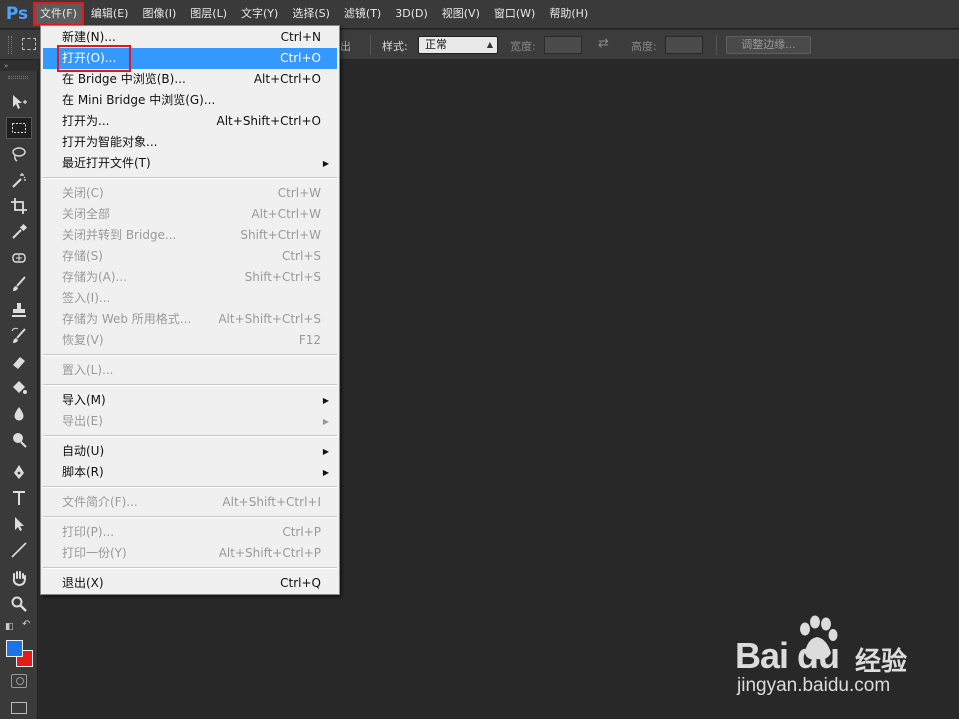 The image size is (959, 719). I want to click on menu-item-file-info: 文件简介(F)... Alt+Shift+Ctrl+I, so click(190, 502).